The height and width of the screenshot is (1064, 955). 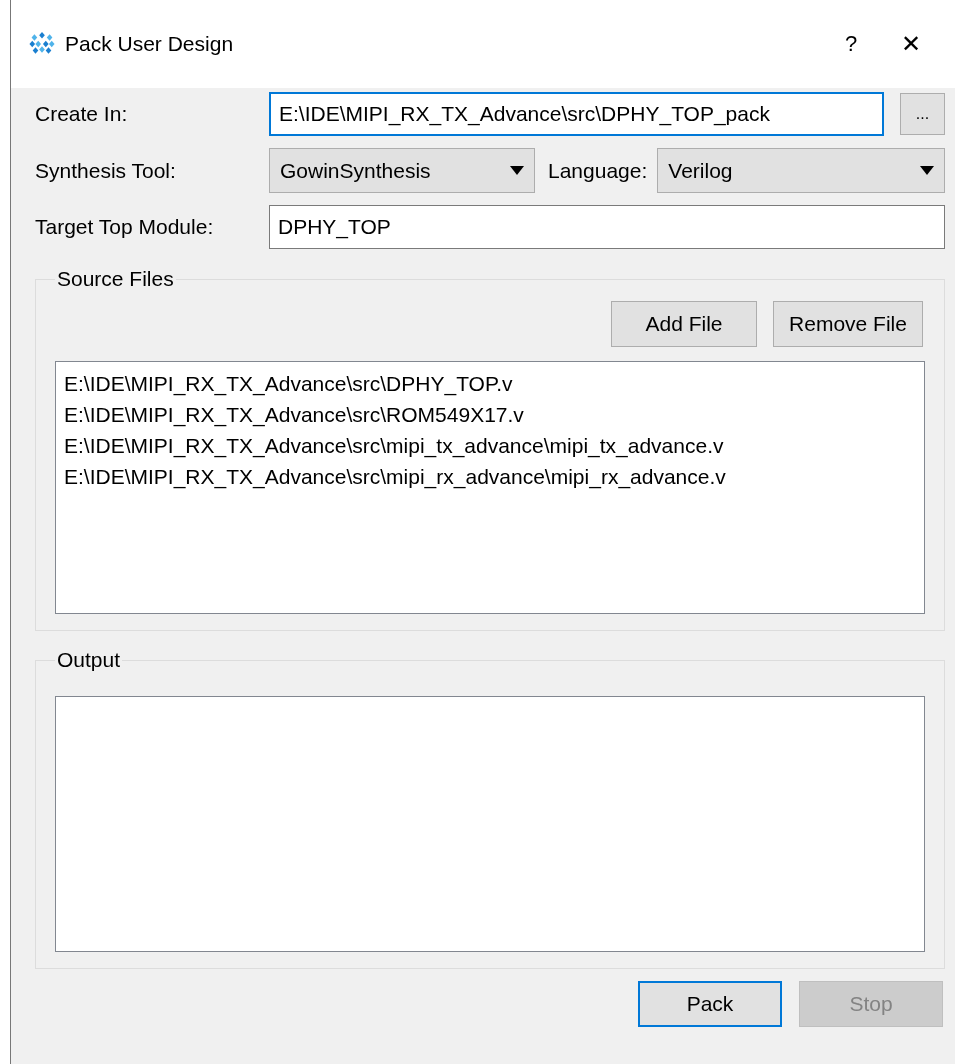 What do you see at coordinates (490, 383) in the screenshot?
I see `file-item: E:\IDE\MIPI_RX_TX_Advance\src\DPHY_TOP.v` at bounding box center [490, 383].